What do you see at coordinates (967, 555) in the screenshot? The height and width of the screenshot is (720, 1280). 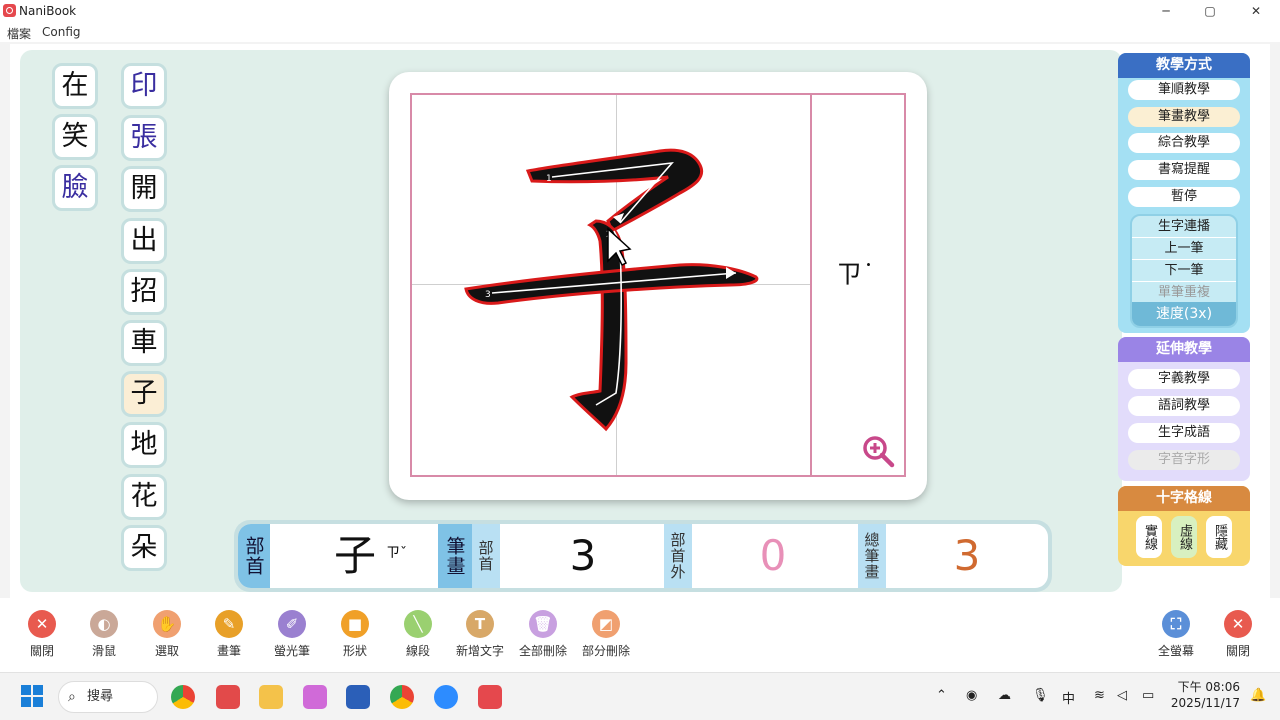 I see `total-strokes-value: 3` at bounding box center [967, 555].